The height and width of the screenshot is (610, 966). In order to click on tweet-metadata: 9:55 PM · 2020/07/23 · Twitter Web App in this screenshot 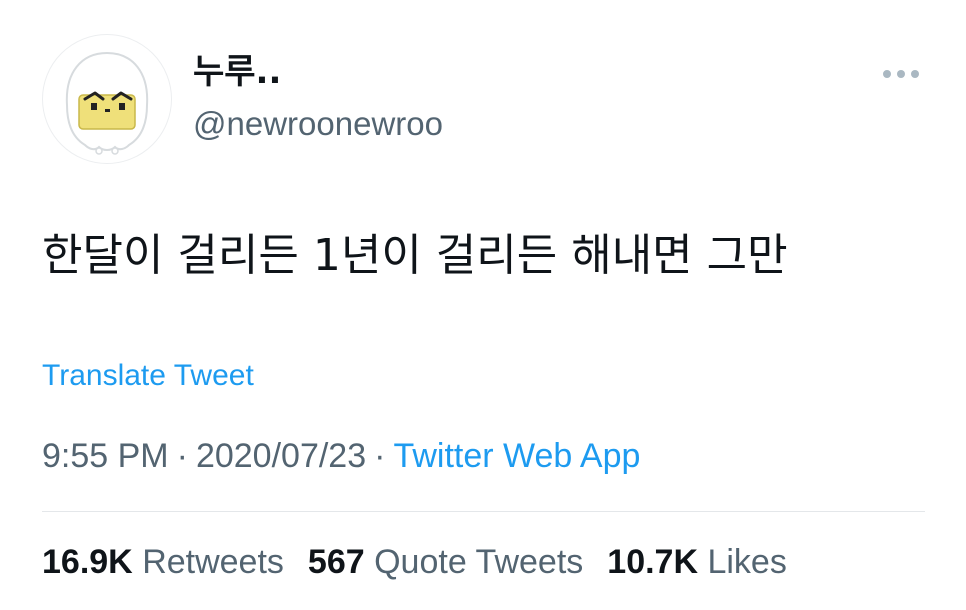, I will do `click(341, 456)`.